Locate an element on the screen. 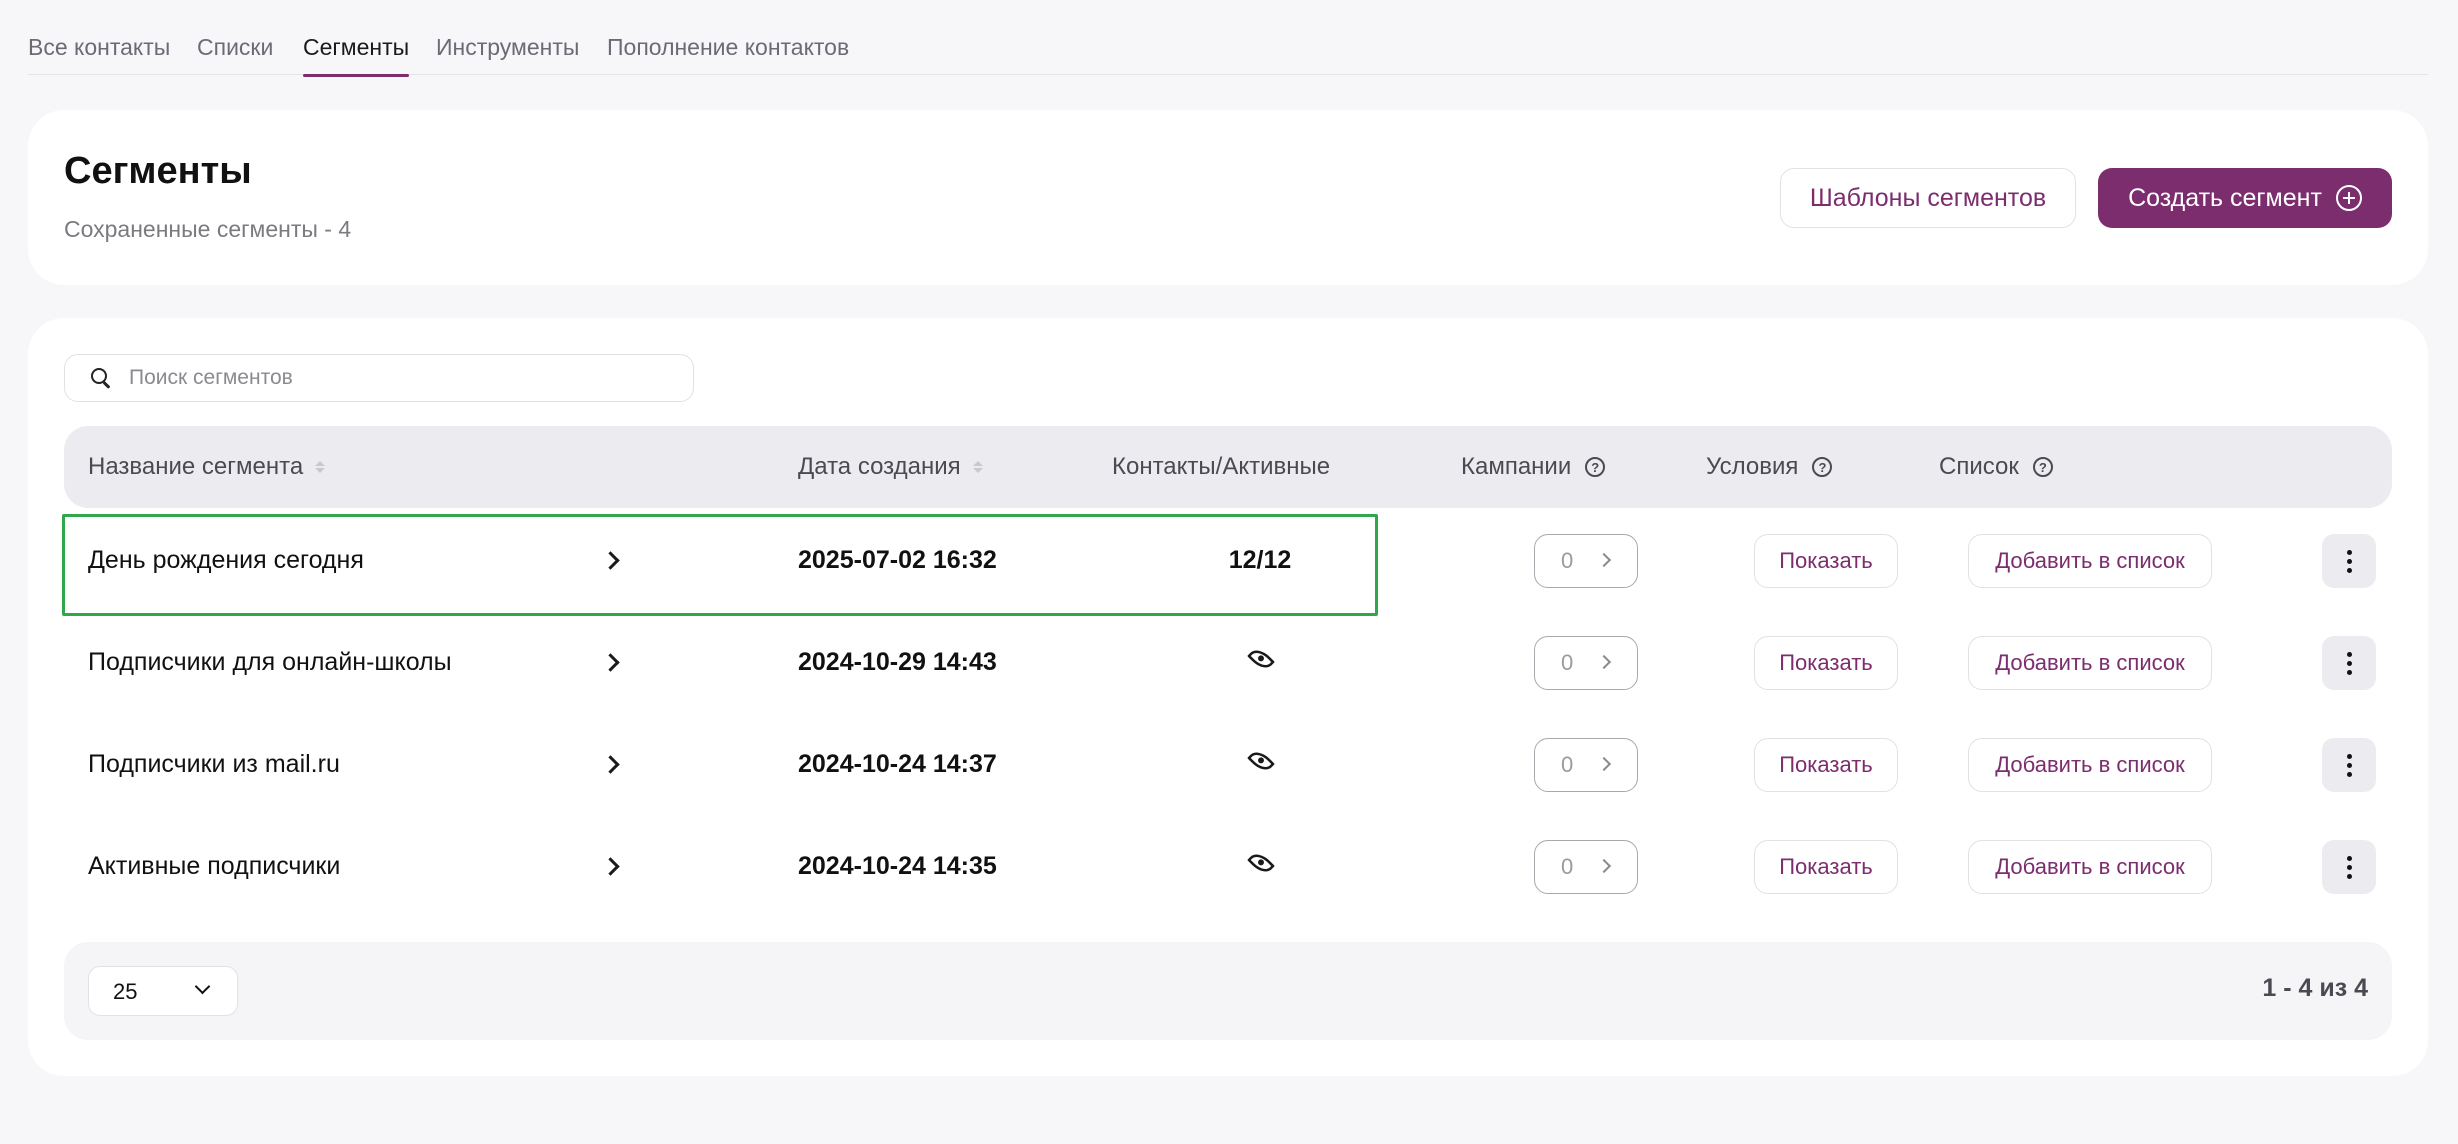  page-title: Сегменты is located at coordinates (158, 171).